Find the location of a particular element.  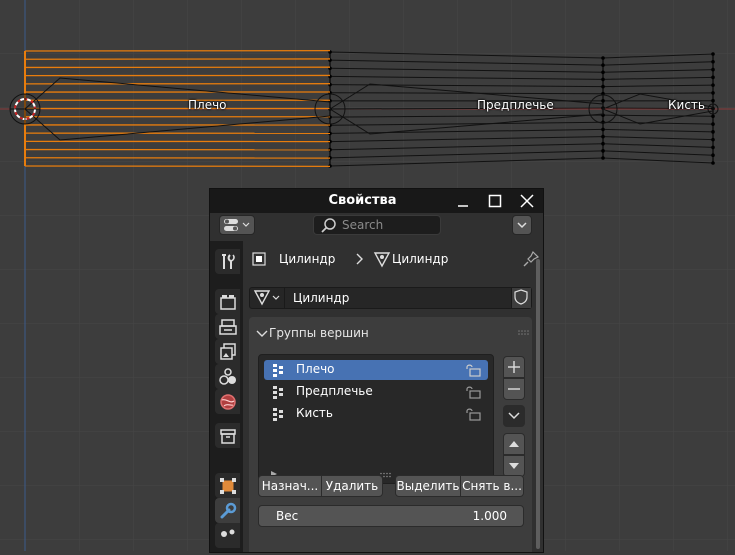

chevron-right-icon is located at coordinates (360, 259).